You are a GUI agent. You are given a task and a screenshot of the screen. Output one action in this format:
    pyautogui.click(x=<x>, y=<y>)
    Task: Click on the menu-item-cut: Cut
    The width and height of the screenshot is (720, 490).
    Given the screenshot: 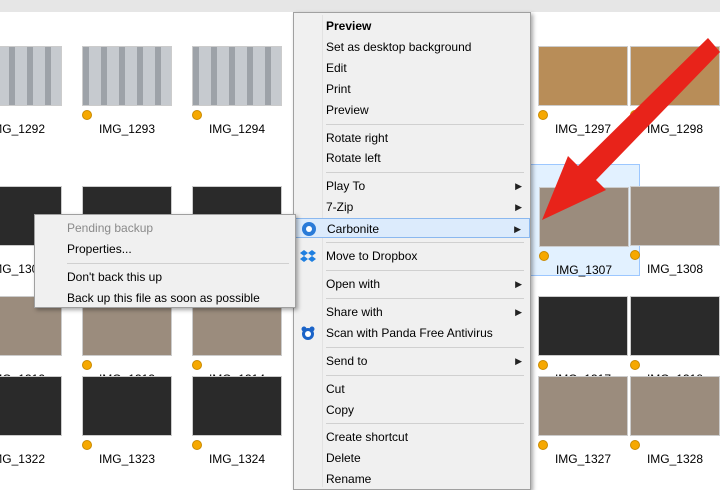 What is the action you would take?
    pyautogui.click(x=412, y=389)
    